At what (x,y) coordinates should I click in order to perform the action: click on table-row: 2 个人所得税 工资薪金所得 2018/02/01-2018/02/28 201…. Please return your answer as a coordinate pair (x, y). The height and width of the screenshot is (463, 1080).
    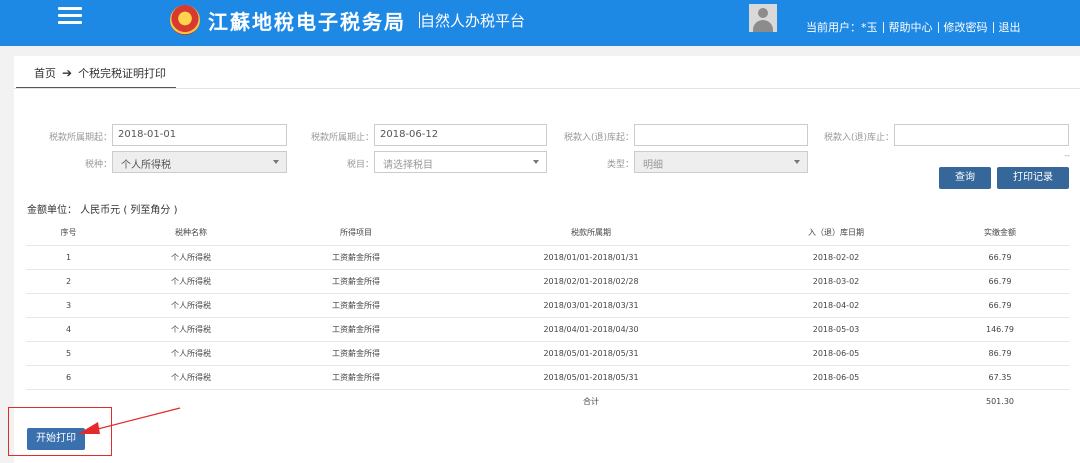
    Looking at the image, I should click on (547, 281).